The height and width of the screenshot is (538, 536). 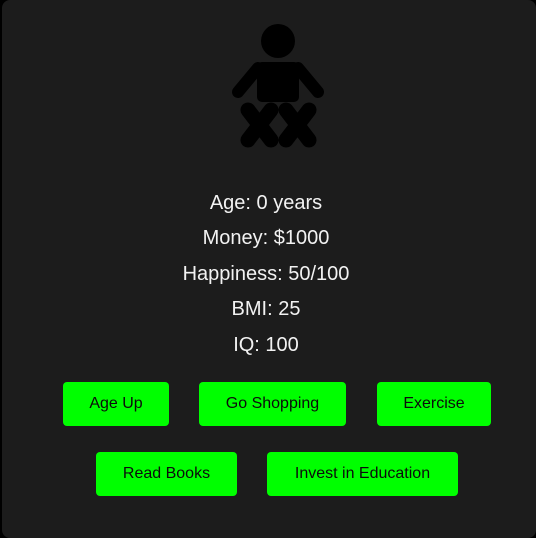 I want to click on bmi-stat: BMI: 25, so click(x=266, y=309).